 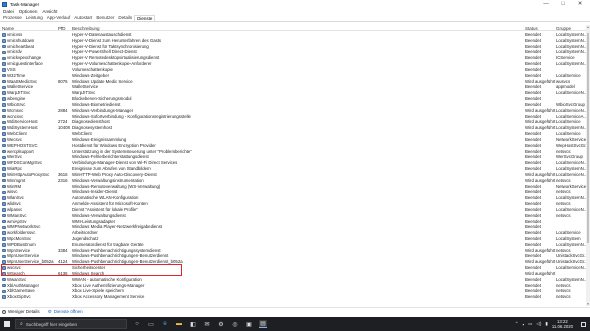 I want to click on system-tray: ⌃ ▪ ▭ ◁) ▮ 13:22 11.06.2020, so click(x=552, y=324).